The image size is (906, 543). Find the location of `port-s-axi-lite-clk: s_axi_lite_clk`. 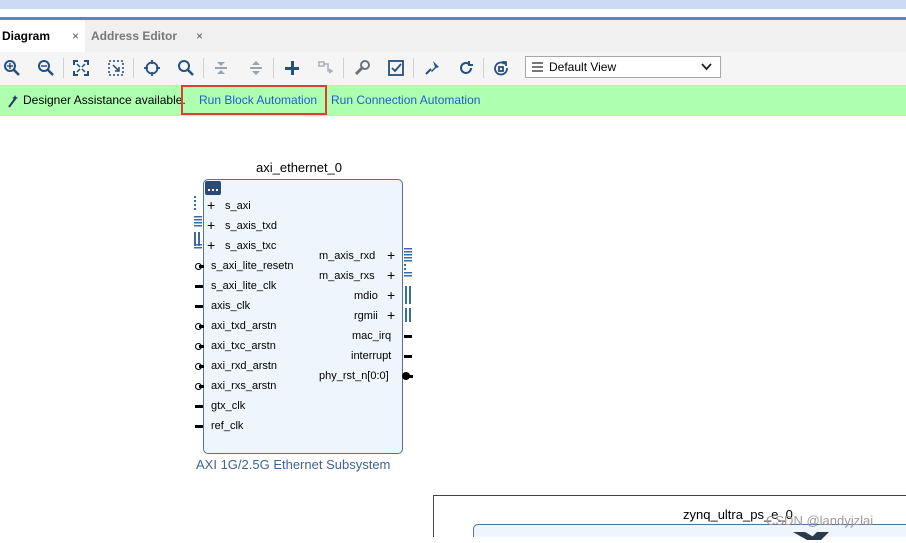

port-s-axi-lite-clk: s_axi_lite_clk is located at coordinates (244, 286).